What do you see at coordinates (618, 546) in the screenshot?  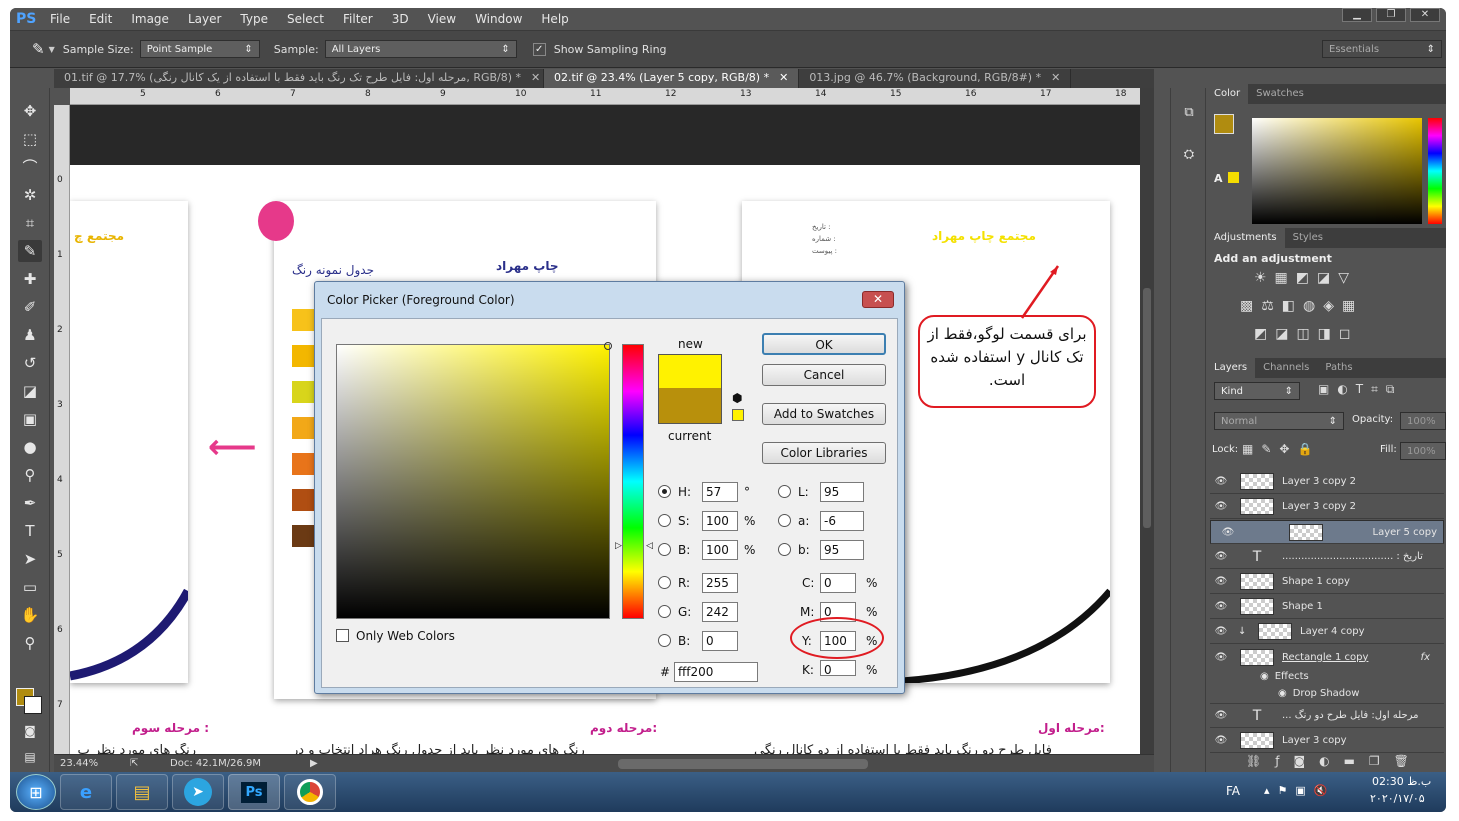 I see `hue-marker-left-icon: ▷` at bounding box center [618, 546].